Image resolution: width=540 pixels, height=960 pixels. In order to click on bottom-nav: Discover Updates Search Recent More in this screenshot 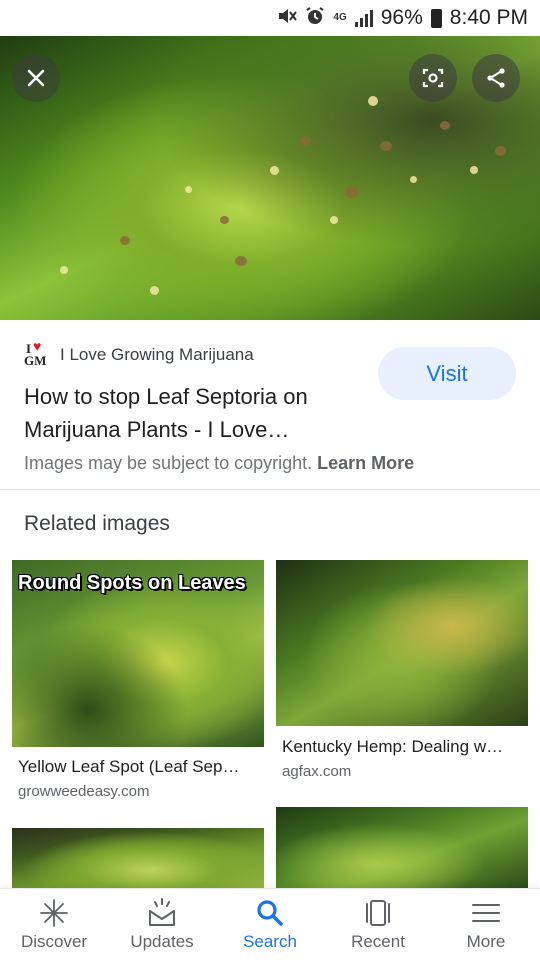, I will do `click(270, 924)`.